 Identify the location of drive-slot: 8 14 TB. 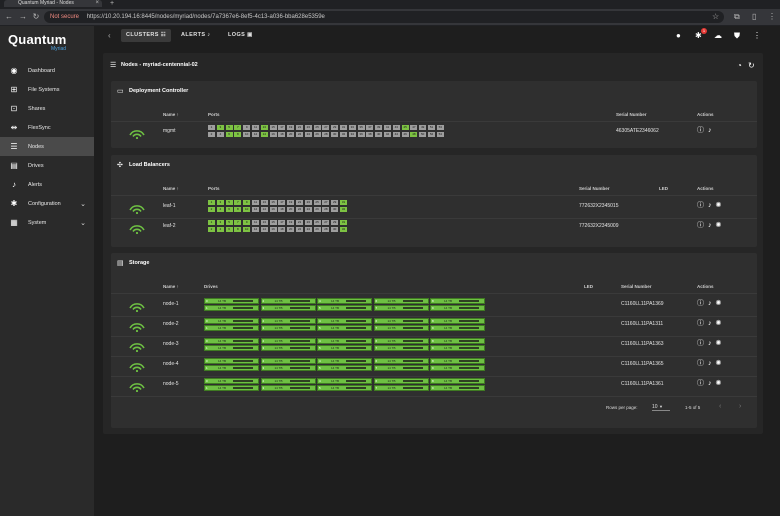
(457, 341).